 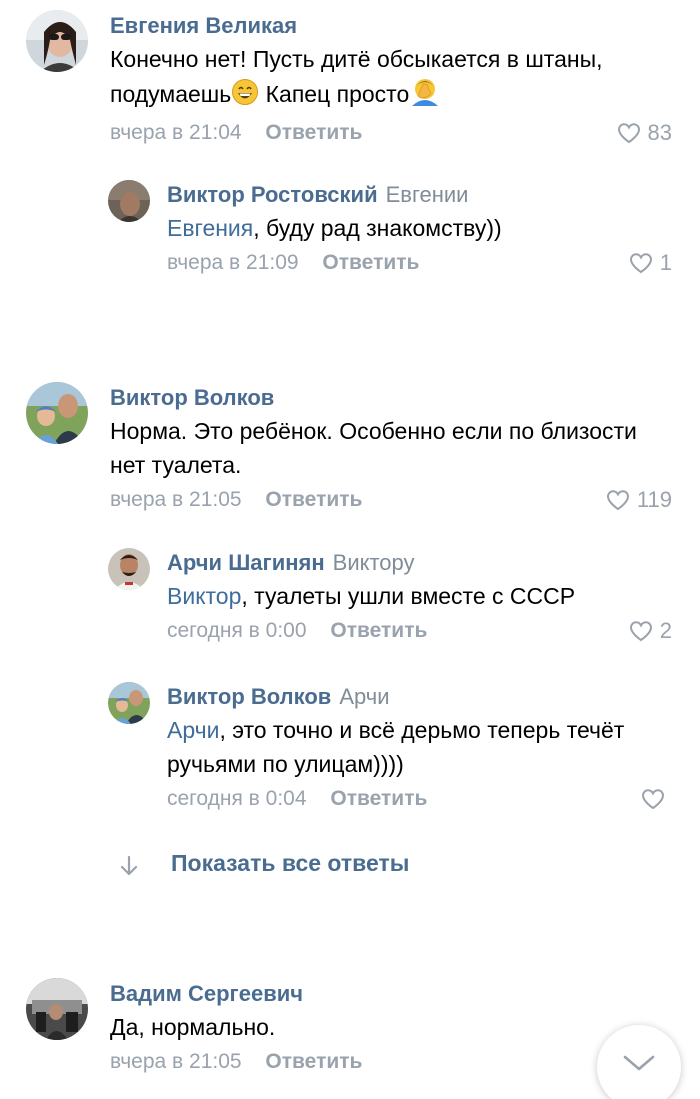 What do you see at coordinates (659, 132) in the screenshot?
I see `like-count: 83` at bounding box center [659, 132].